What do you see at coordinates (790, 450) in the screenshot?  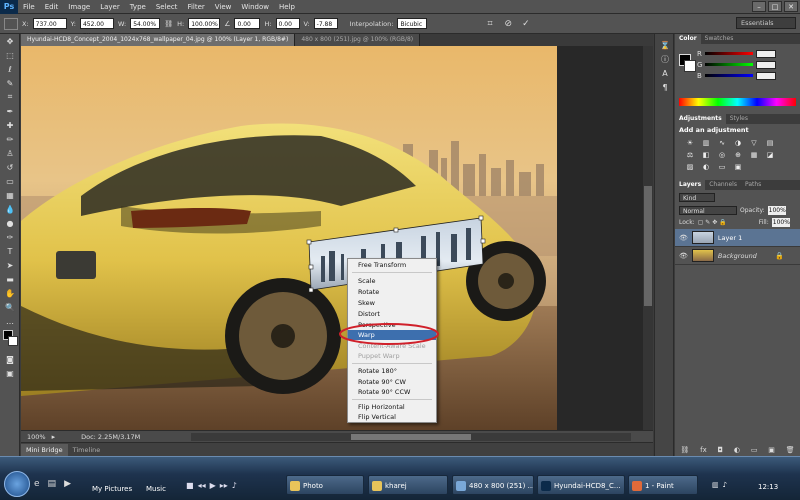 I see `trash-icon: 🗑` at bounding box center [790, 450].